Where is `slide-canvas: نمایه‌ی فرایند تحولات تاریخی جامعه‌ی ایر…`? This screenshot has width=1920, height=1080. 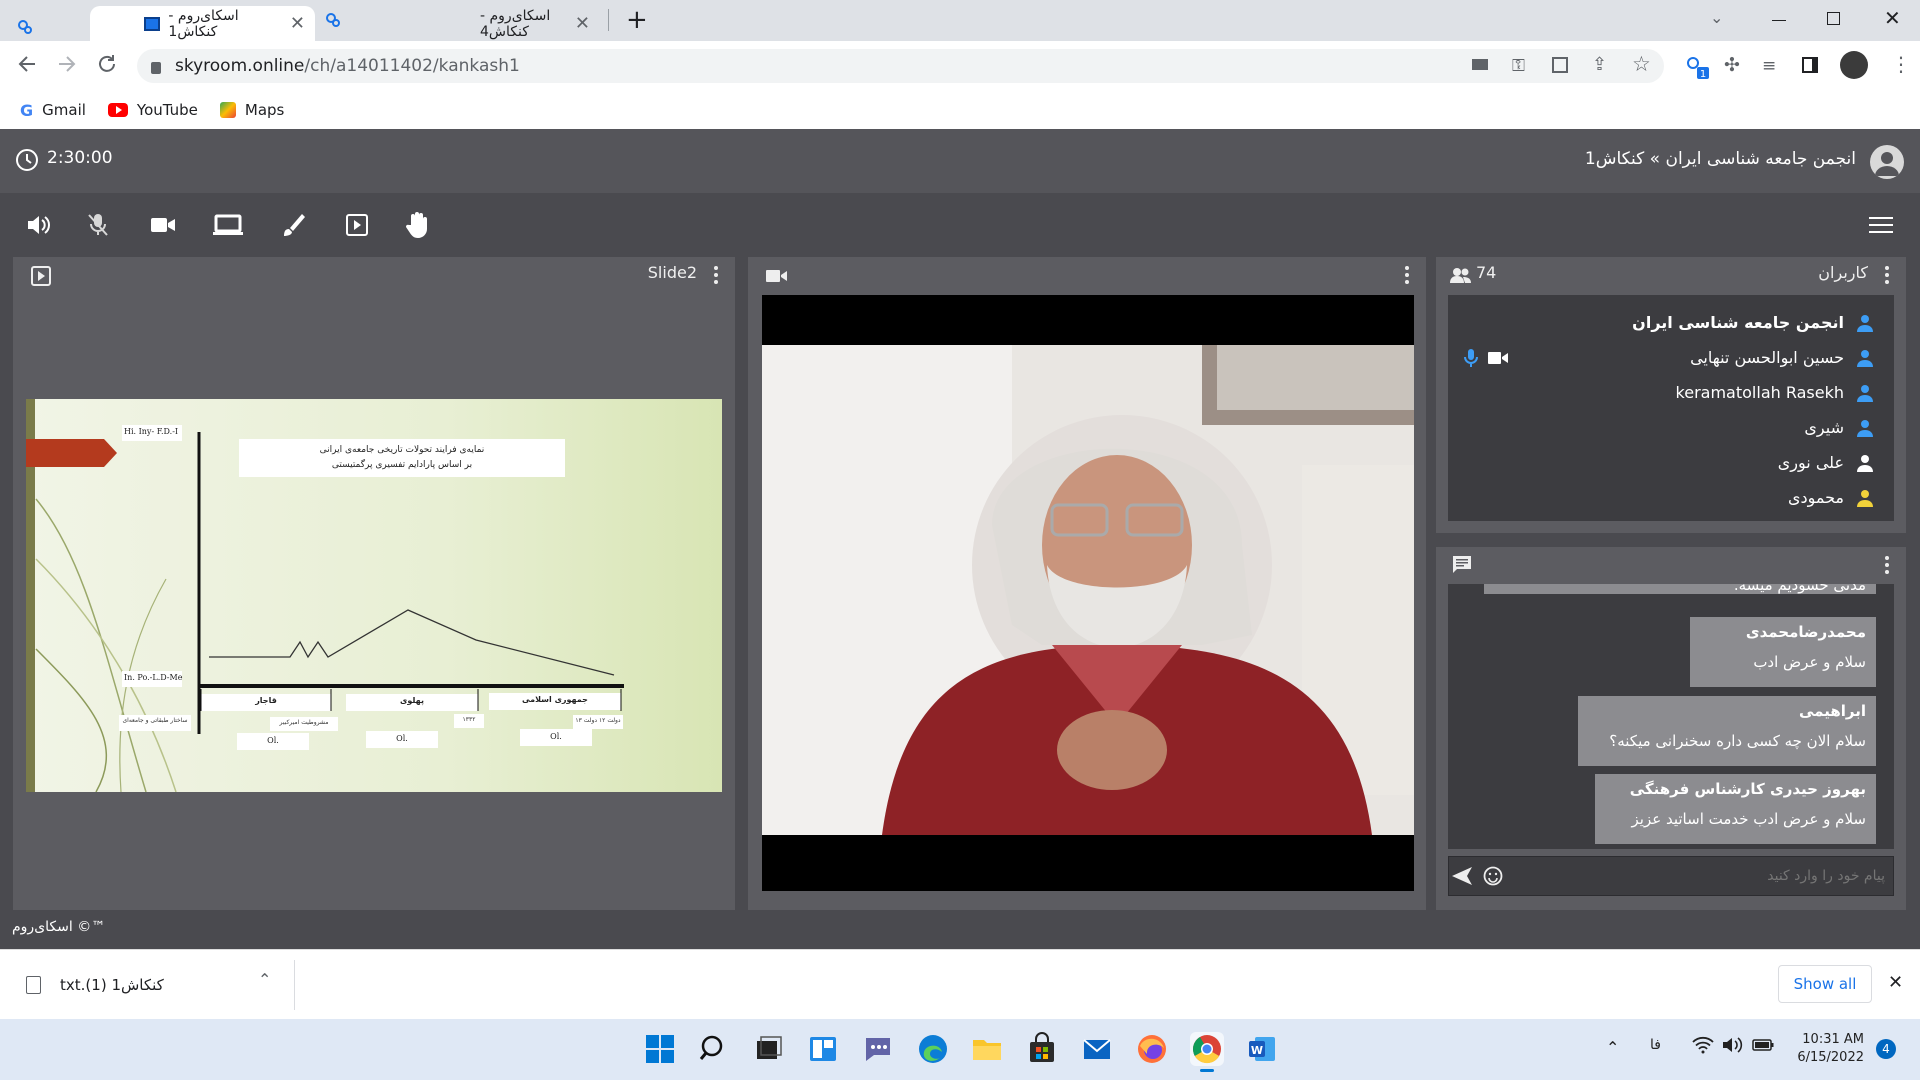 slide-canvas: نمایه‌ی فرایند تحولات تاریخی جامعه‌ی ایر… is located at coordinates (374, 595).